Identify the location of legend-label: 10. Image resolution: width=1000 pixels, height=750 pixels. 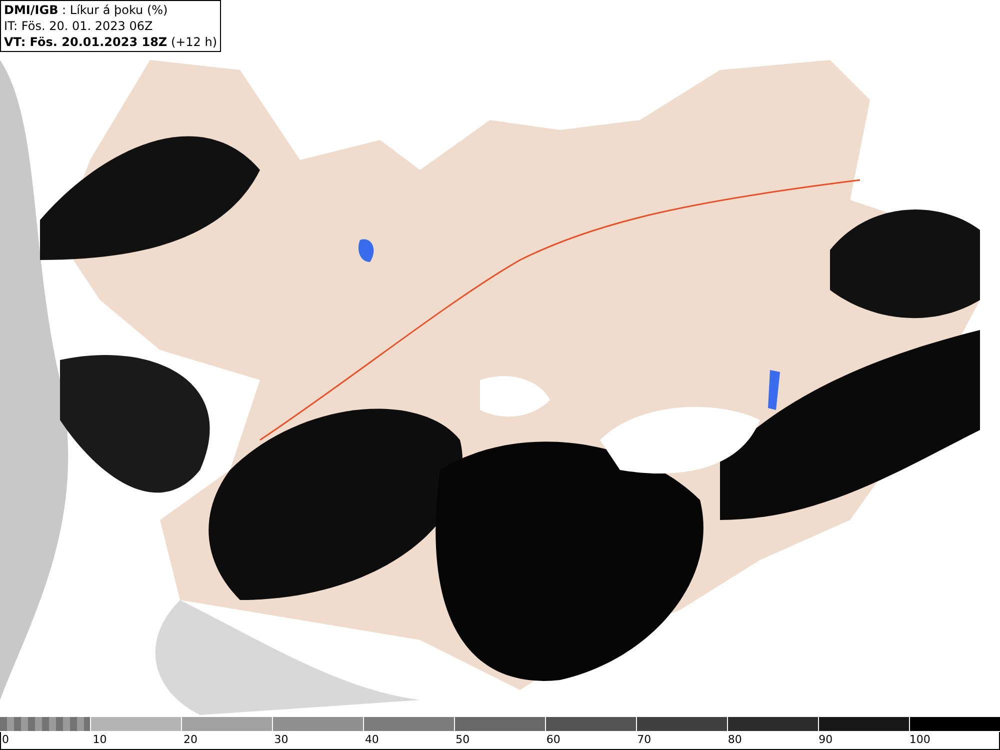
(99, 739).